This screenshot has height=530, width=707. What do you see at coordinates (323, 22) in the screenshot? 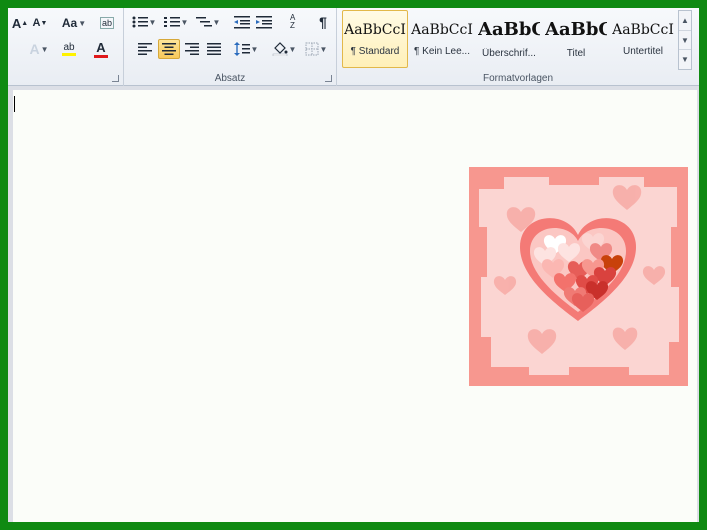
I see `show-formatting-marks-button: ¶` at bounding box center [323, 22].